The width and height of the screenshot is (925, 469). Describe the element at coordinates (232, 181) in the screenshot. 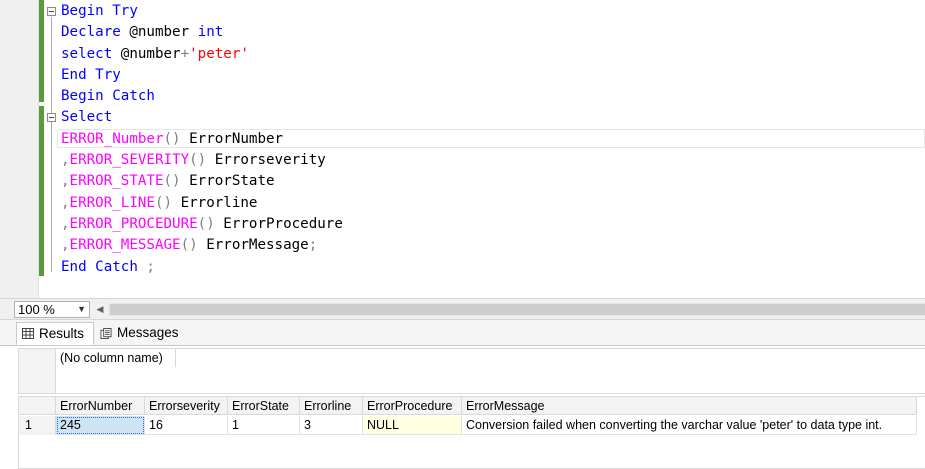

I see `code-token: ErrorState` at that location.